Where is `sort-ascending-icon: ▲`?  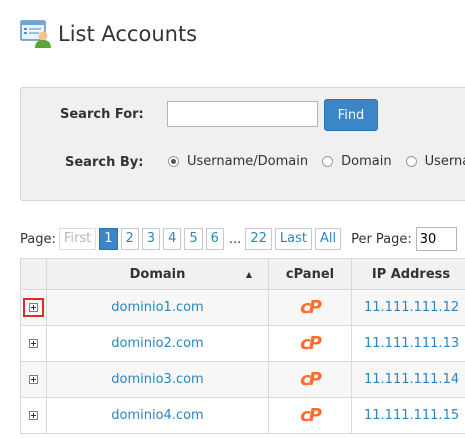 sort-ascending-icon: ▲ is located at coordinates (248, 274).